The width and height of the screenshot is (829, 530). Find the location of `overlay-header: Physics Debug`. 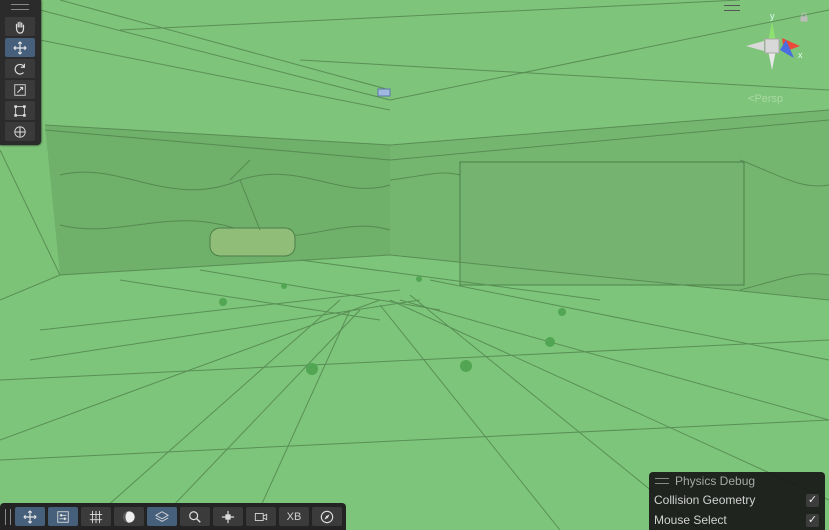

overlay-header: Physics Debug is located at coordinates (737, 481).